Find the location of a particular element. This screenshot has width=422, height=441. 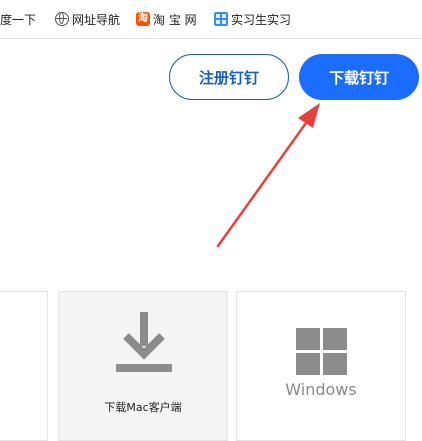

download-dingtalk-button: 下载钉钉 is located at coordinates (359, 77).